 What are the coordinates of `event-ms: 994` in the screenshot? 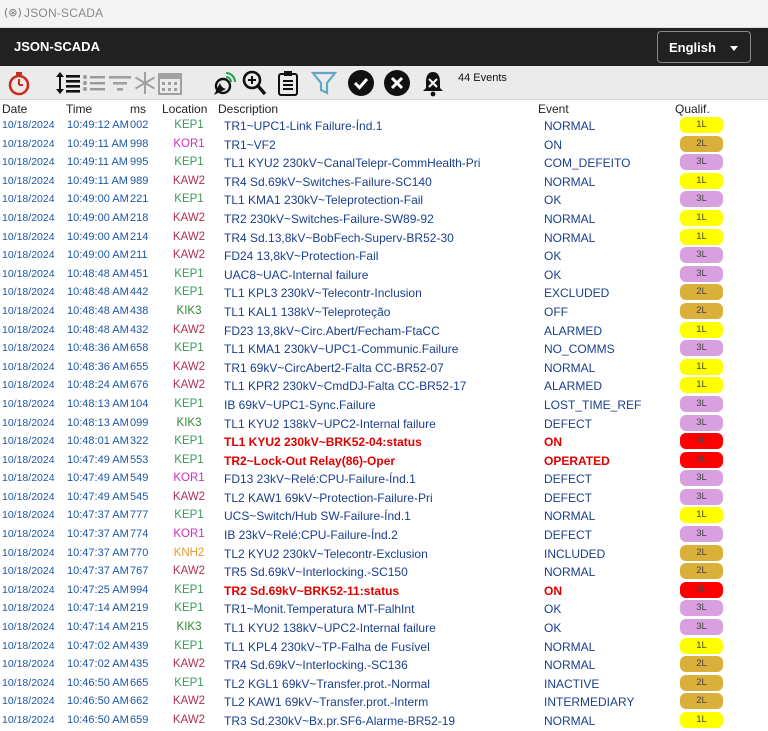 It's located at (139, 589).